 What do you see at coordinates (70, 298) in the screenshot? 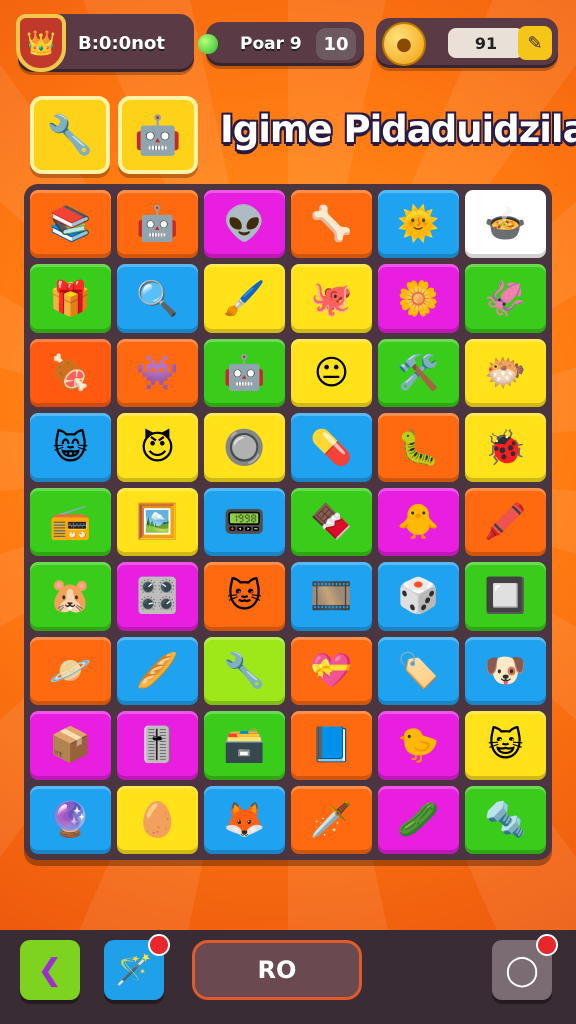
I see `board-tile: 🎁` at bounding box center [70, 298].